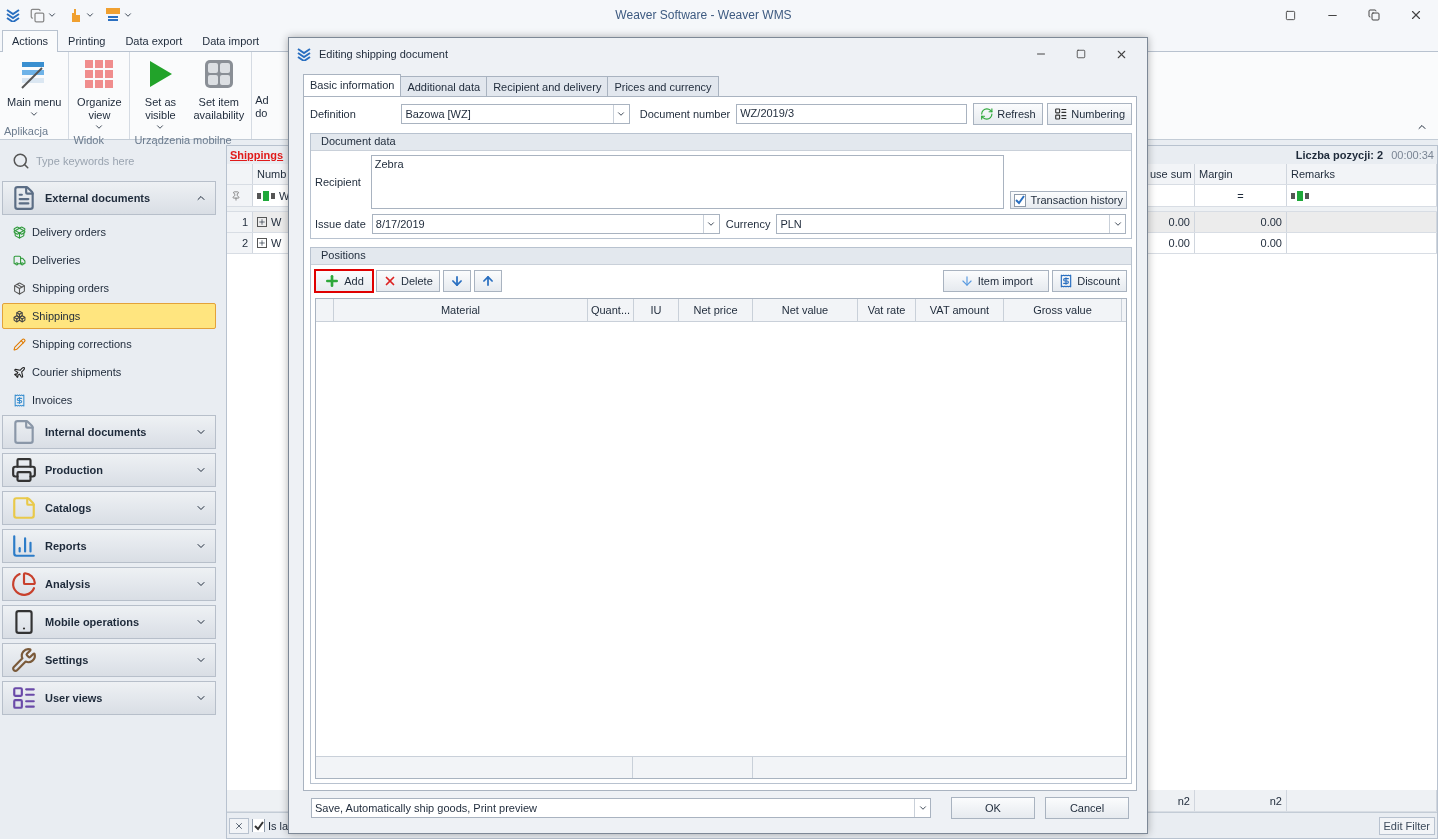 The width and height of the screenshot is (1438, 839). Describe the element at coordinates (1068, 200) in the screenshot. I see `history-button: Transaction history` at that location.